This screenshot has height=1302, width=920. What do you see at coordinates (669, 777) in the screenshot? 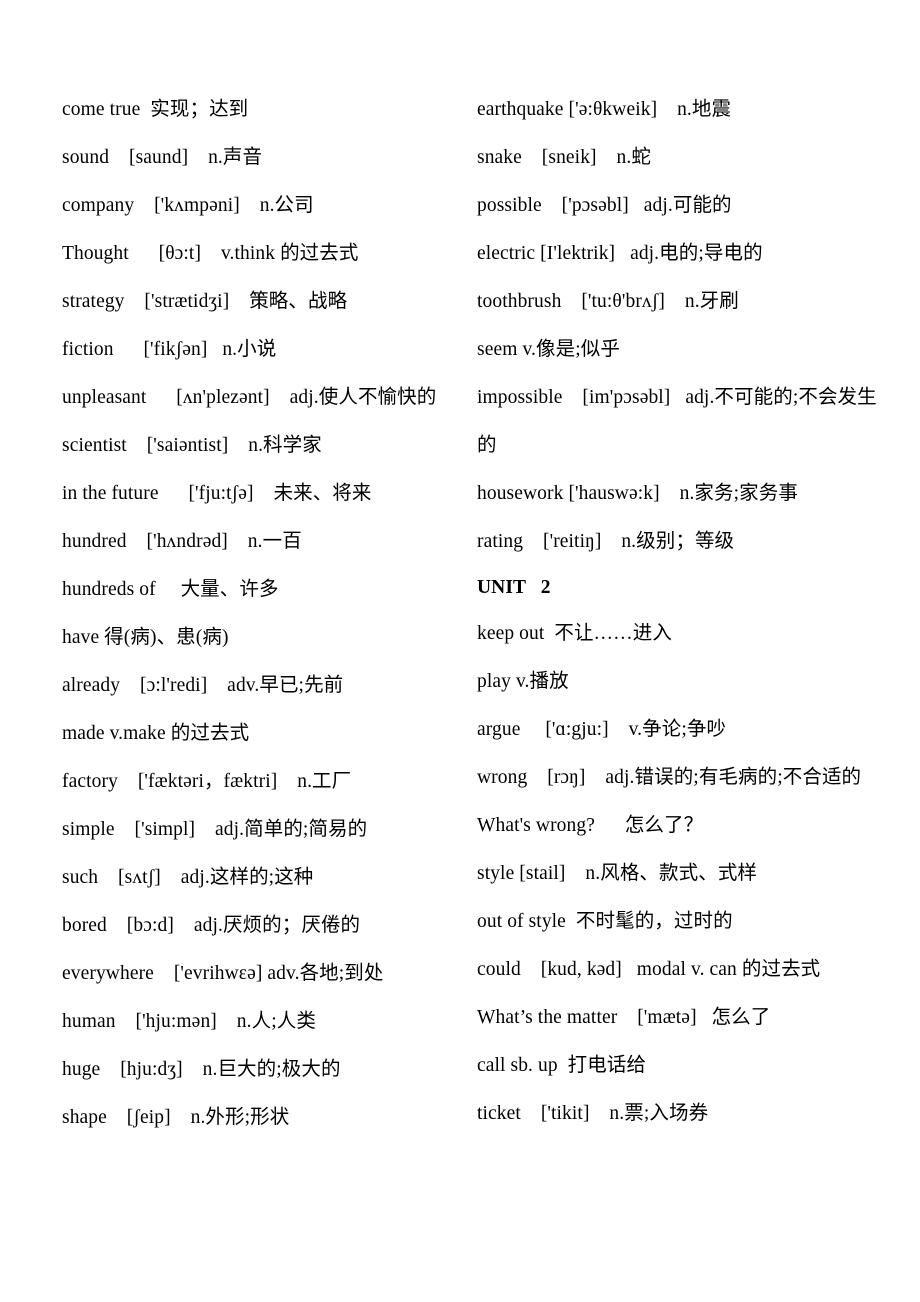
I see `vocabulary-entry: wrong [rɔŋ] adj.错误的;有毛病的;不合适的` at bounding box center [669, 777].